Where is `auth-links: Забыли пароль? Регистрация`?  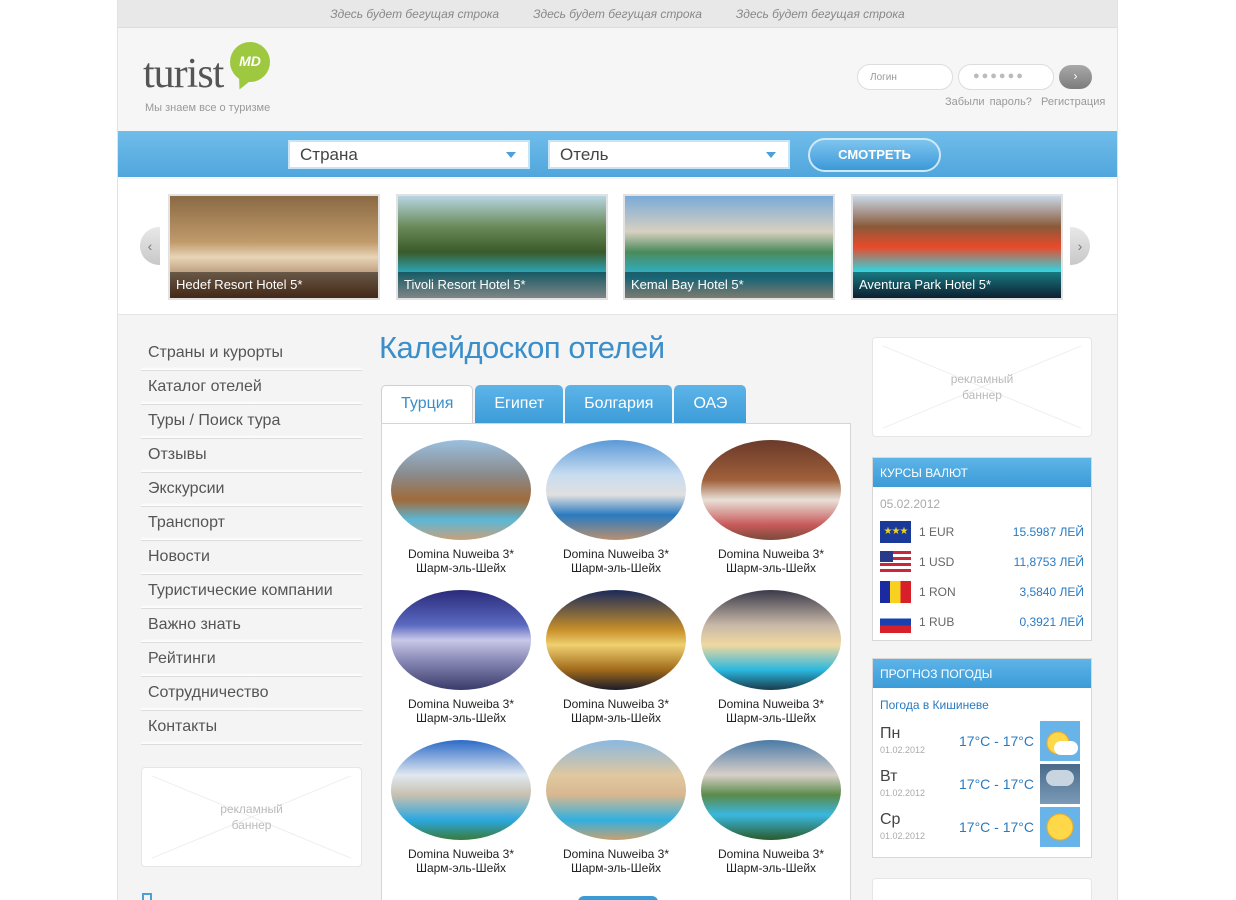
auth-links: Забыли пароль? Регистрация is located at coordinates (1023, 102).